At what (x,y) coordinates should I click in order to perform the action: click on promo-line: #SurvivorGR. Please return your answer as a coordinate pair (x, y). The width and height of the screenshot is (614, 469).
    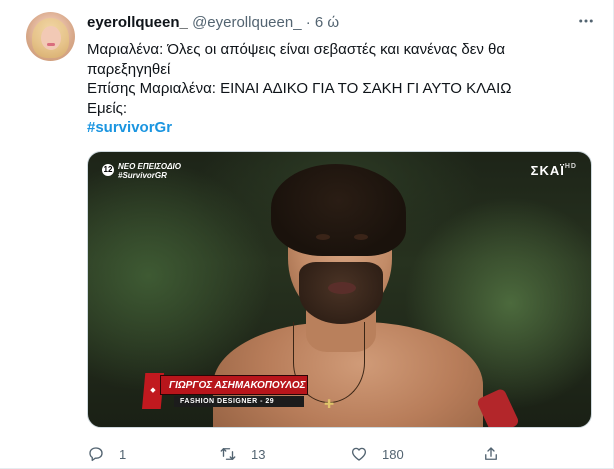
    Looking at the image, I should click on (142, 175).